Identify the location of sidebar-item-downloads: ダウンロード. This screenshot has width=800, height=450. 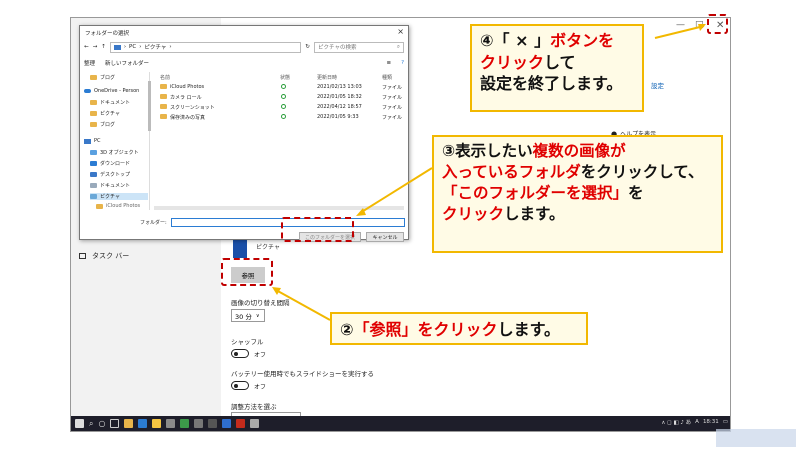
(110, 163).